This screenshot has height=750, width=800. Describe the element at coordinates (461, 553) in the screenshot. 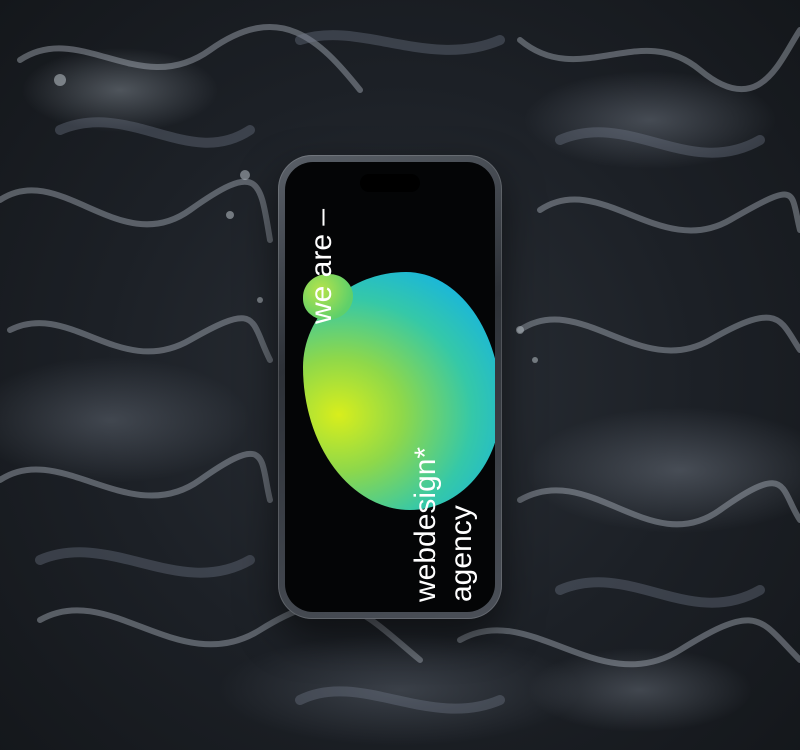

I see `screen-text-agency: agency` at that location.